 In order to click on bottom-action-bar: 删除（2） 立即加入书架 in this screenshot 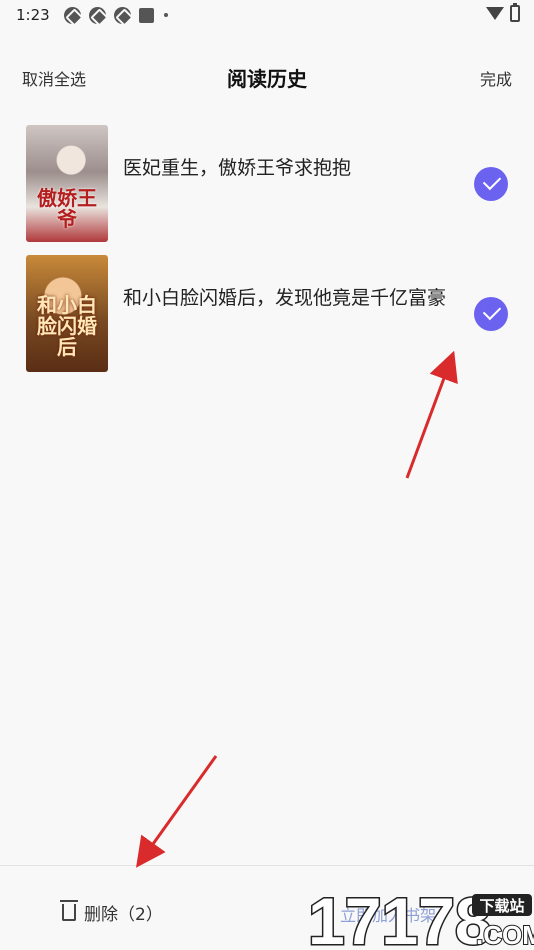, I will do `click(267, 907)`.